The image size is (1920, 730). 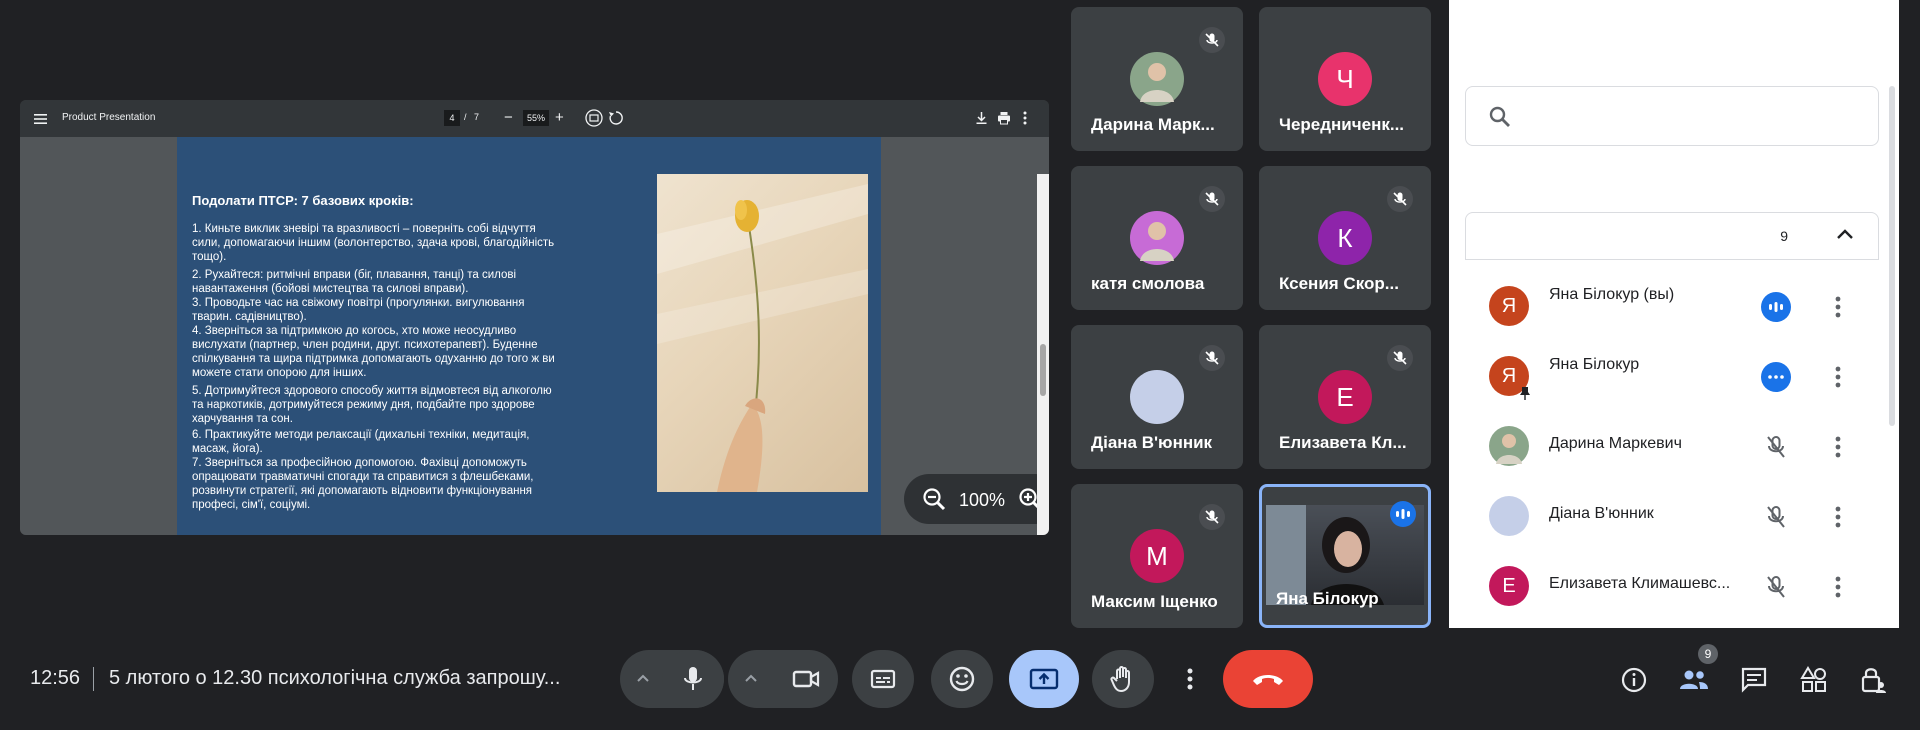 I want to click on hand-icon, so click(x=1120, y=679).